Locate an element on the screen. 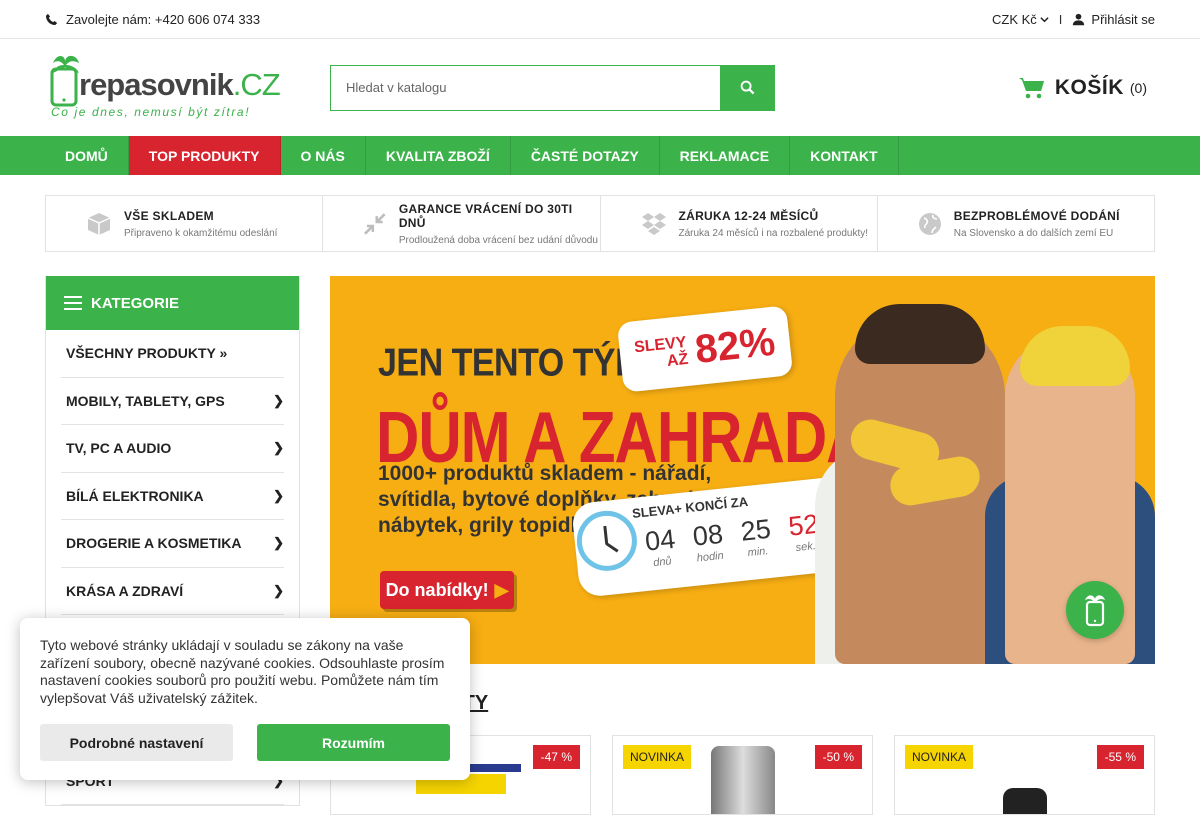 Image resolution: width=1200 pixels, height=815 pixels. usp-subtitle: Připraveno k okamžitému odeslání is located at coordinates (201, 233).